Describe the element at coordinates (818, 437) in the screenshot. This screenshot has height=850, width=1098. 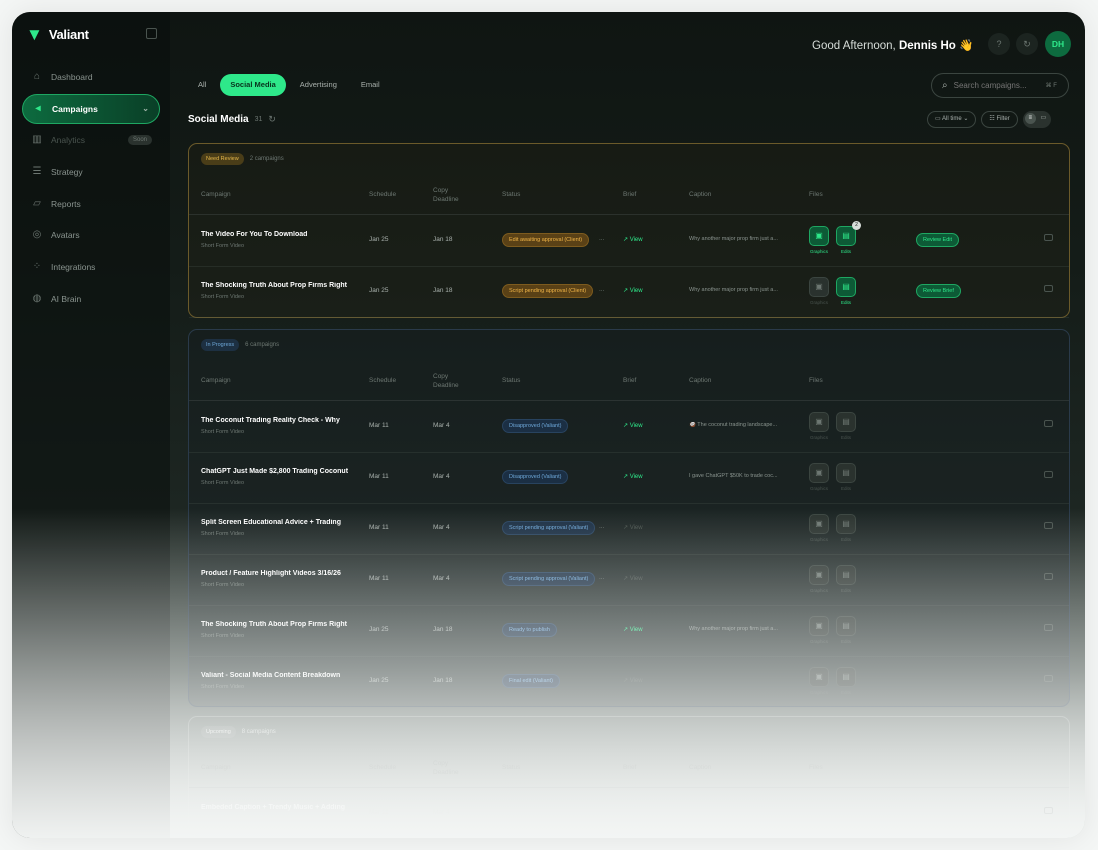
I see `file-label: Graphics` at that location.